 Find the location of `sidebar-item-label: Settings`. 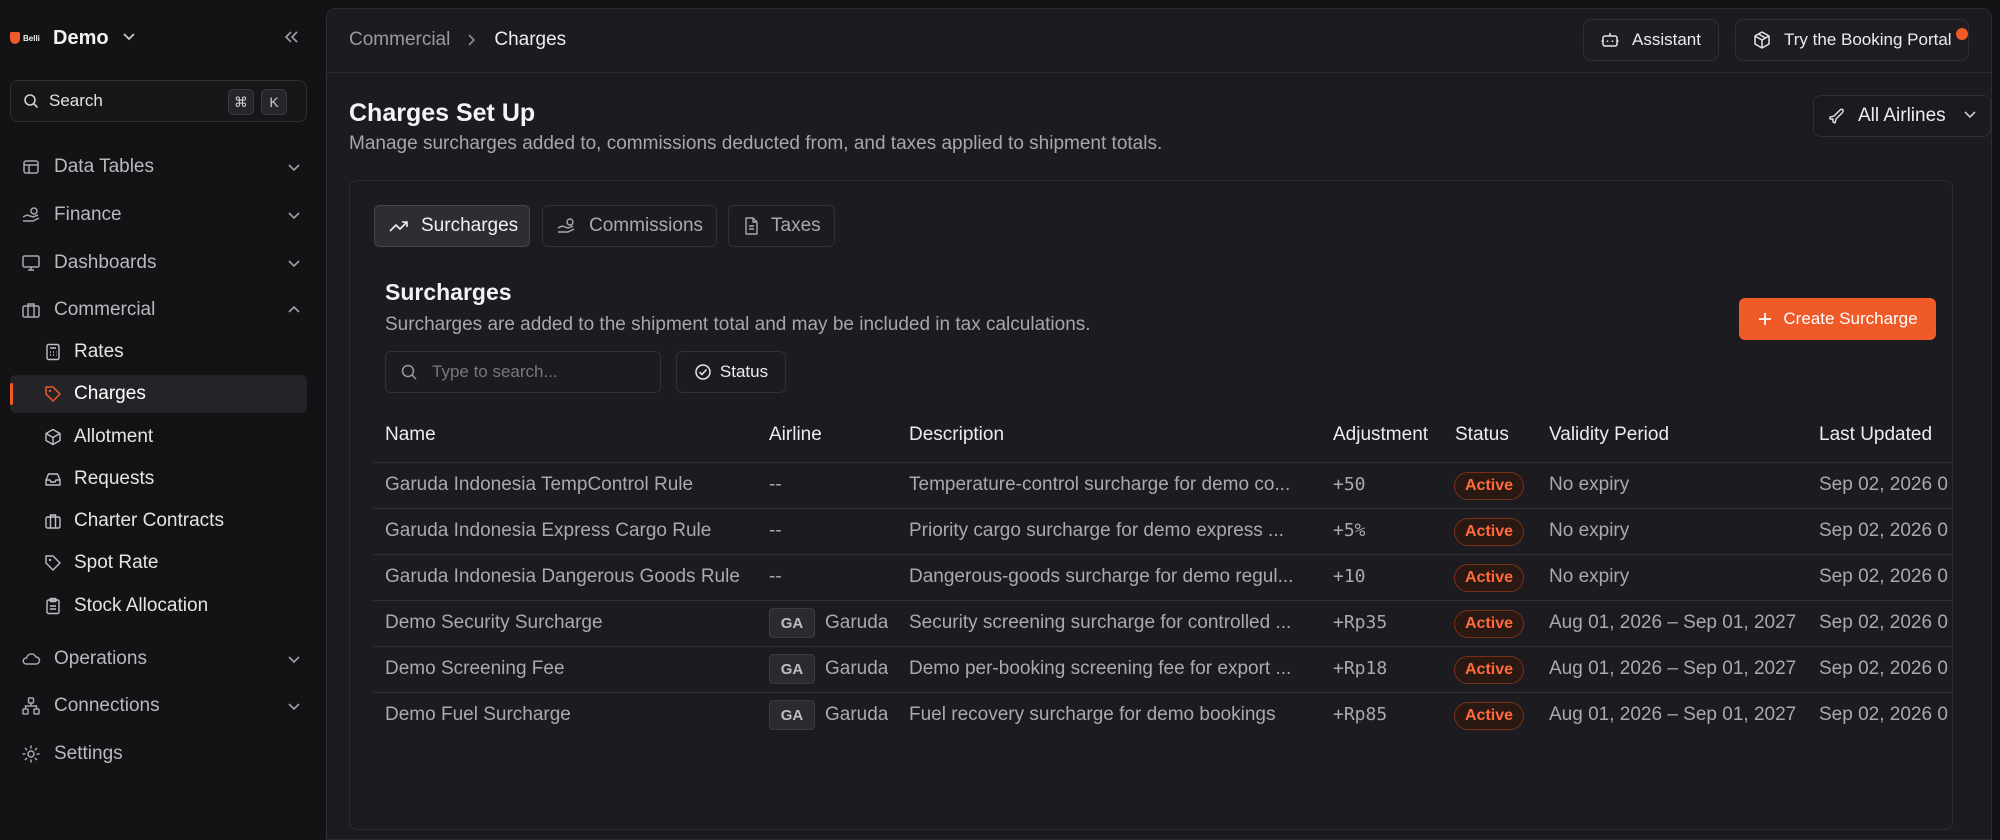

sidebar-item-label: Settings is located at coordinates (88, 753).